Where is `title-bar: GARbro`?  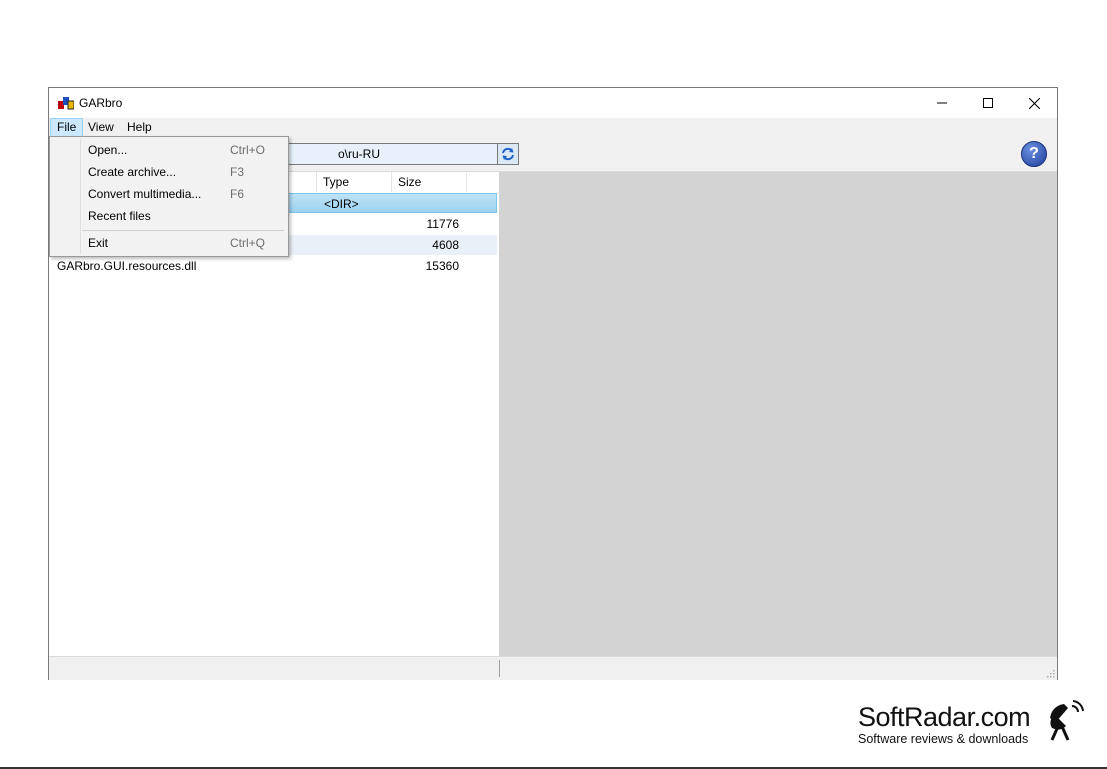 title-bar: GARbro is located at coordinates (553, 103).